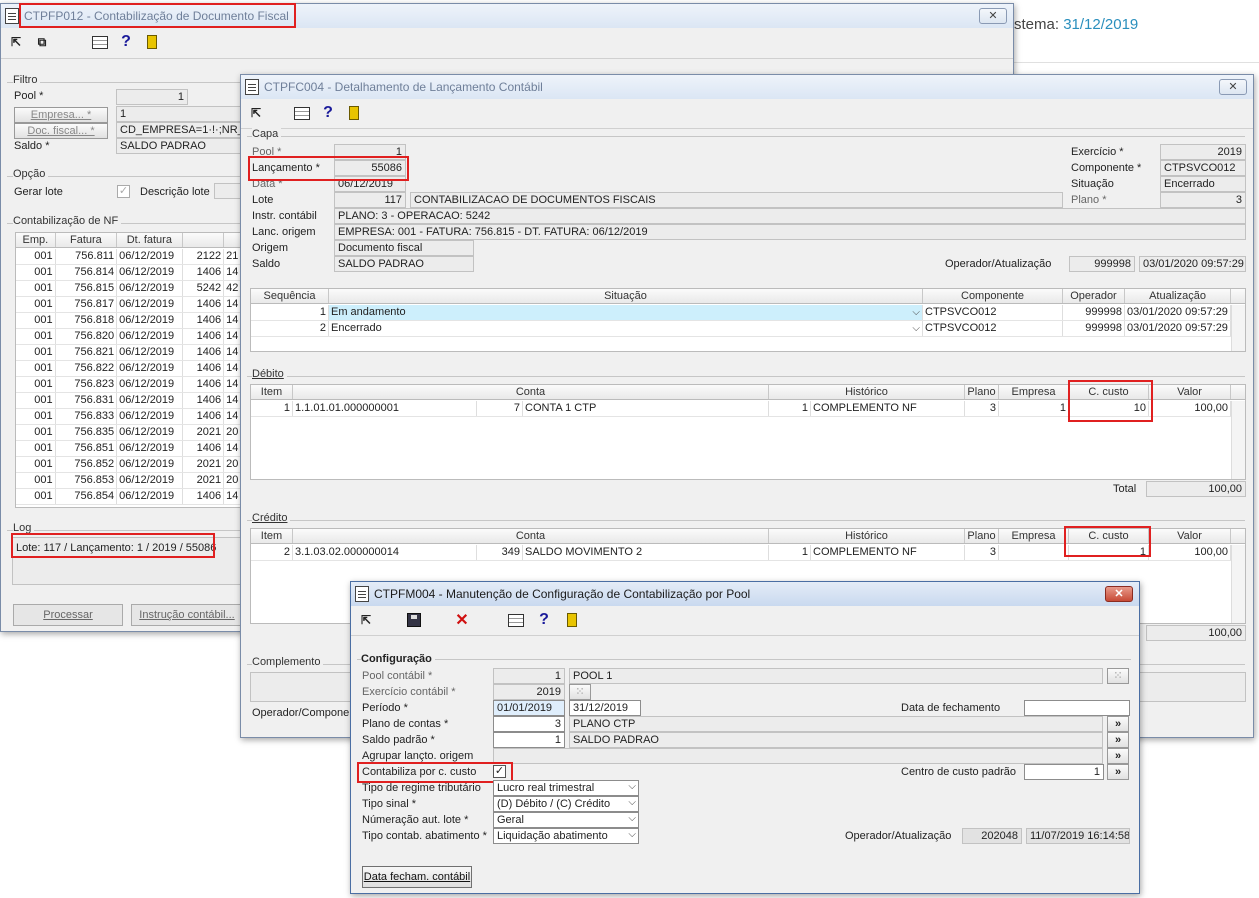  What do you see at coordinates (529, 724) in the screenshot?
I see `plano-contas-field: 3` at bounding box center [529, 724].